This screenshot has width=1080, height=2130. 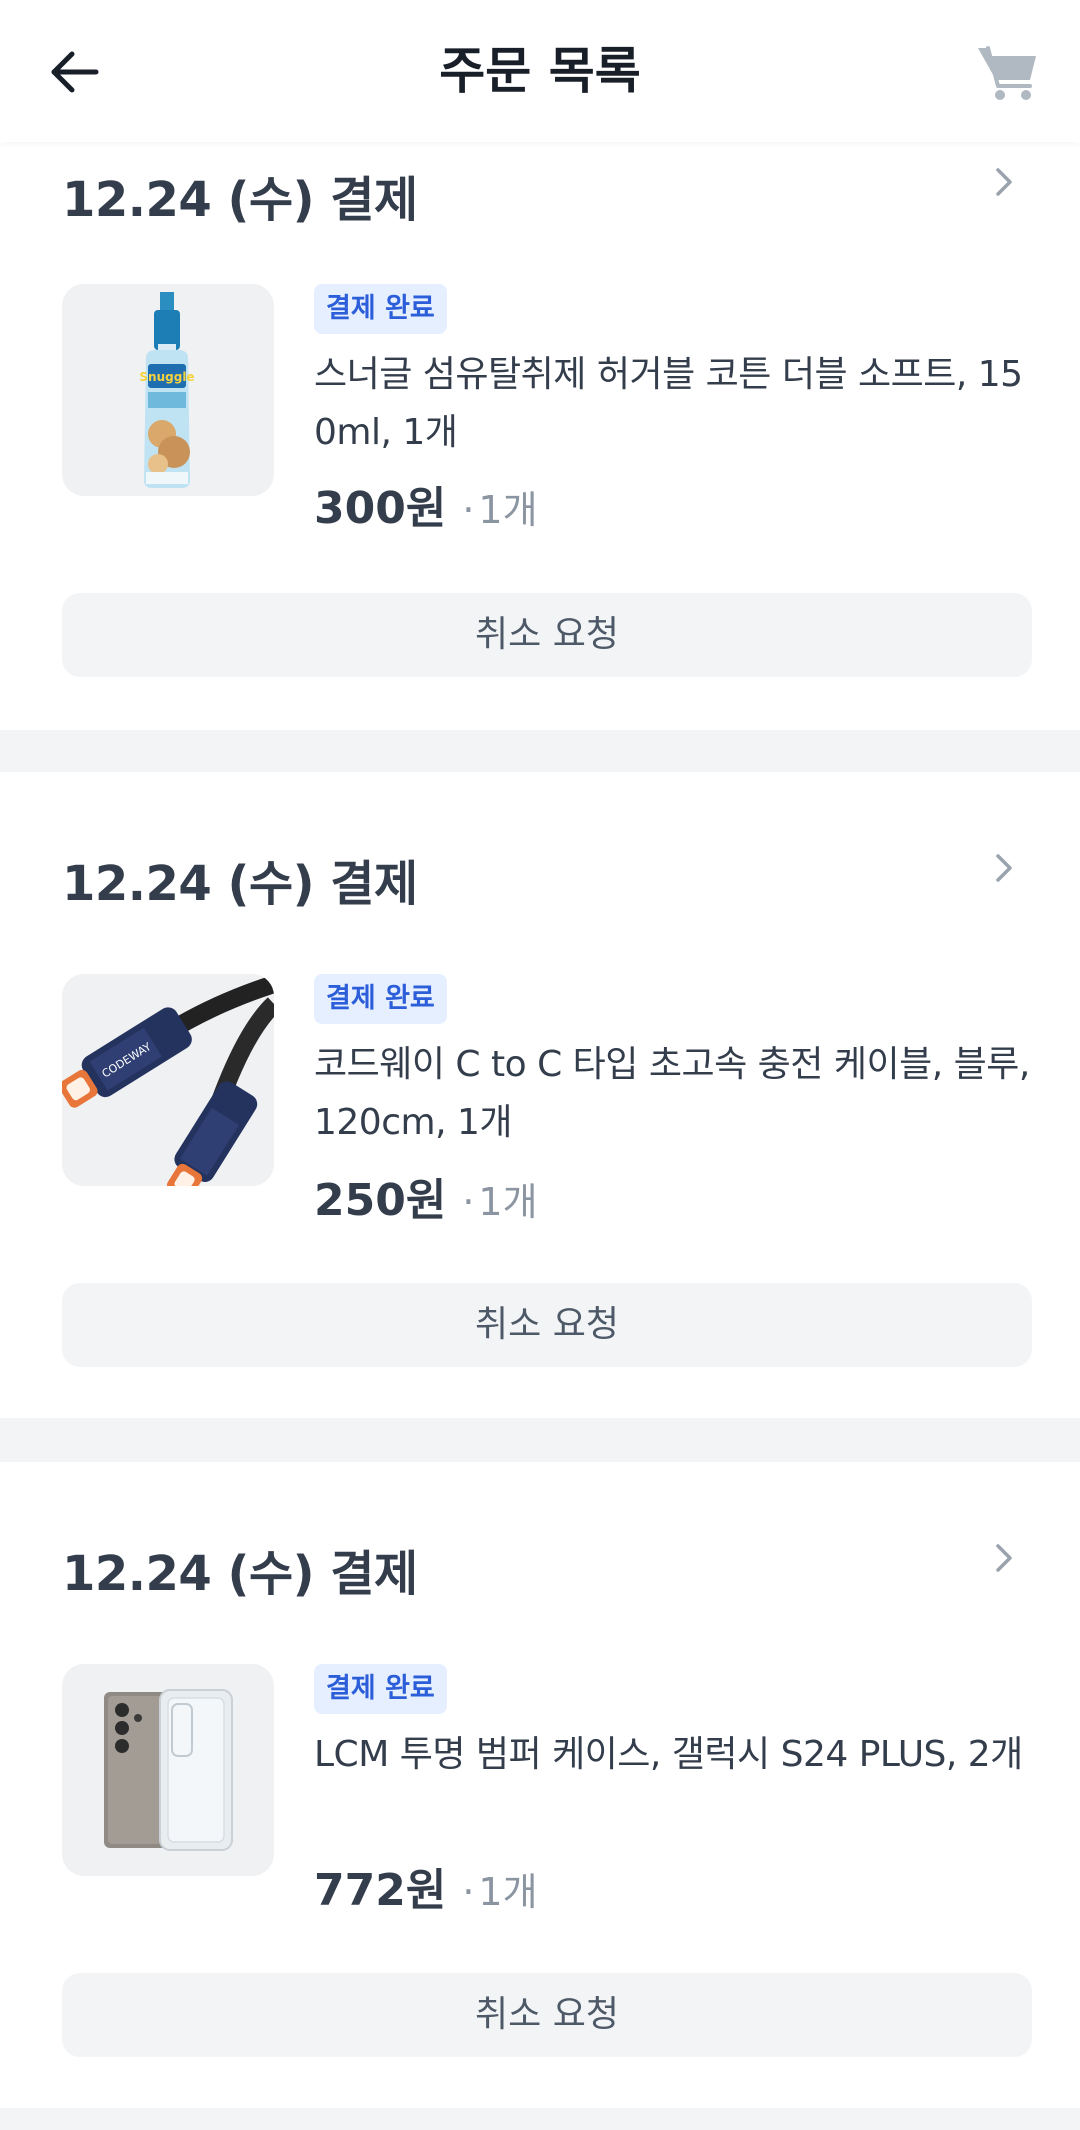 I want to click on product-price: 300원, so click(x=380, y=508).